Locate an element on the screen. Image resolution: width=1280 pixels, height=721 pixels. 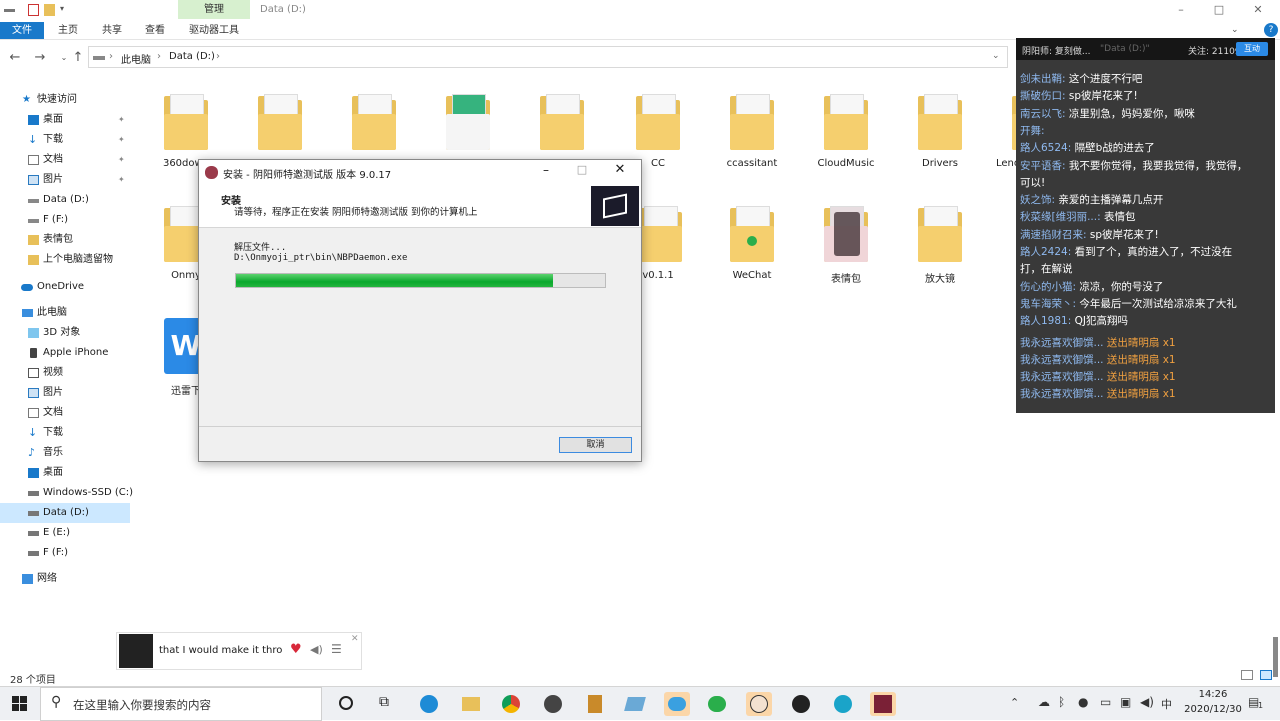
nav-e-drive: E (E:) is located at coordinates (65, 533).